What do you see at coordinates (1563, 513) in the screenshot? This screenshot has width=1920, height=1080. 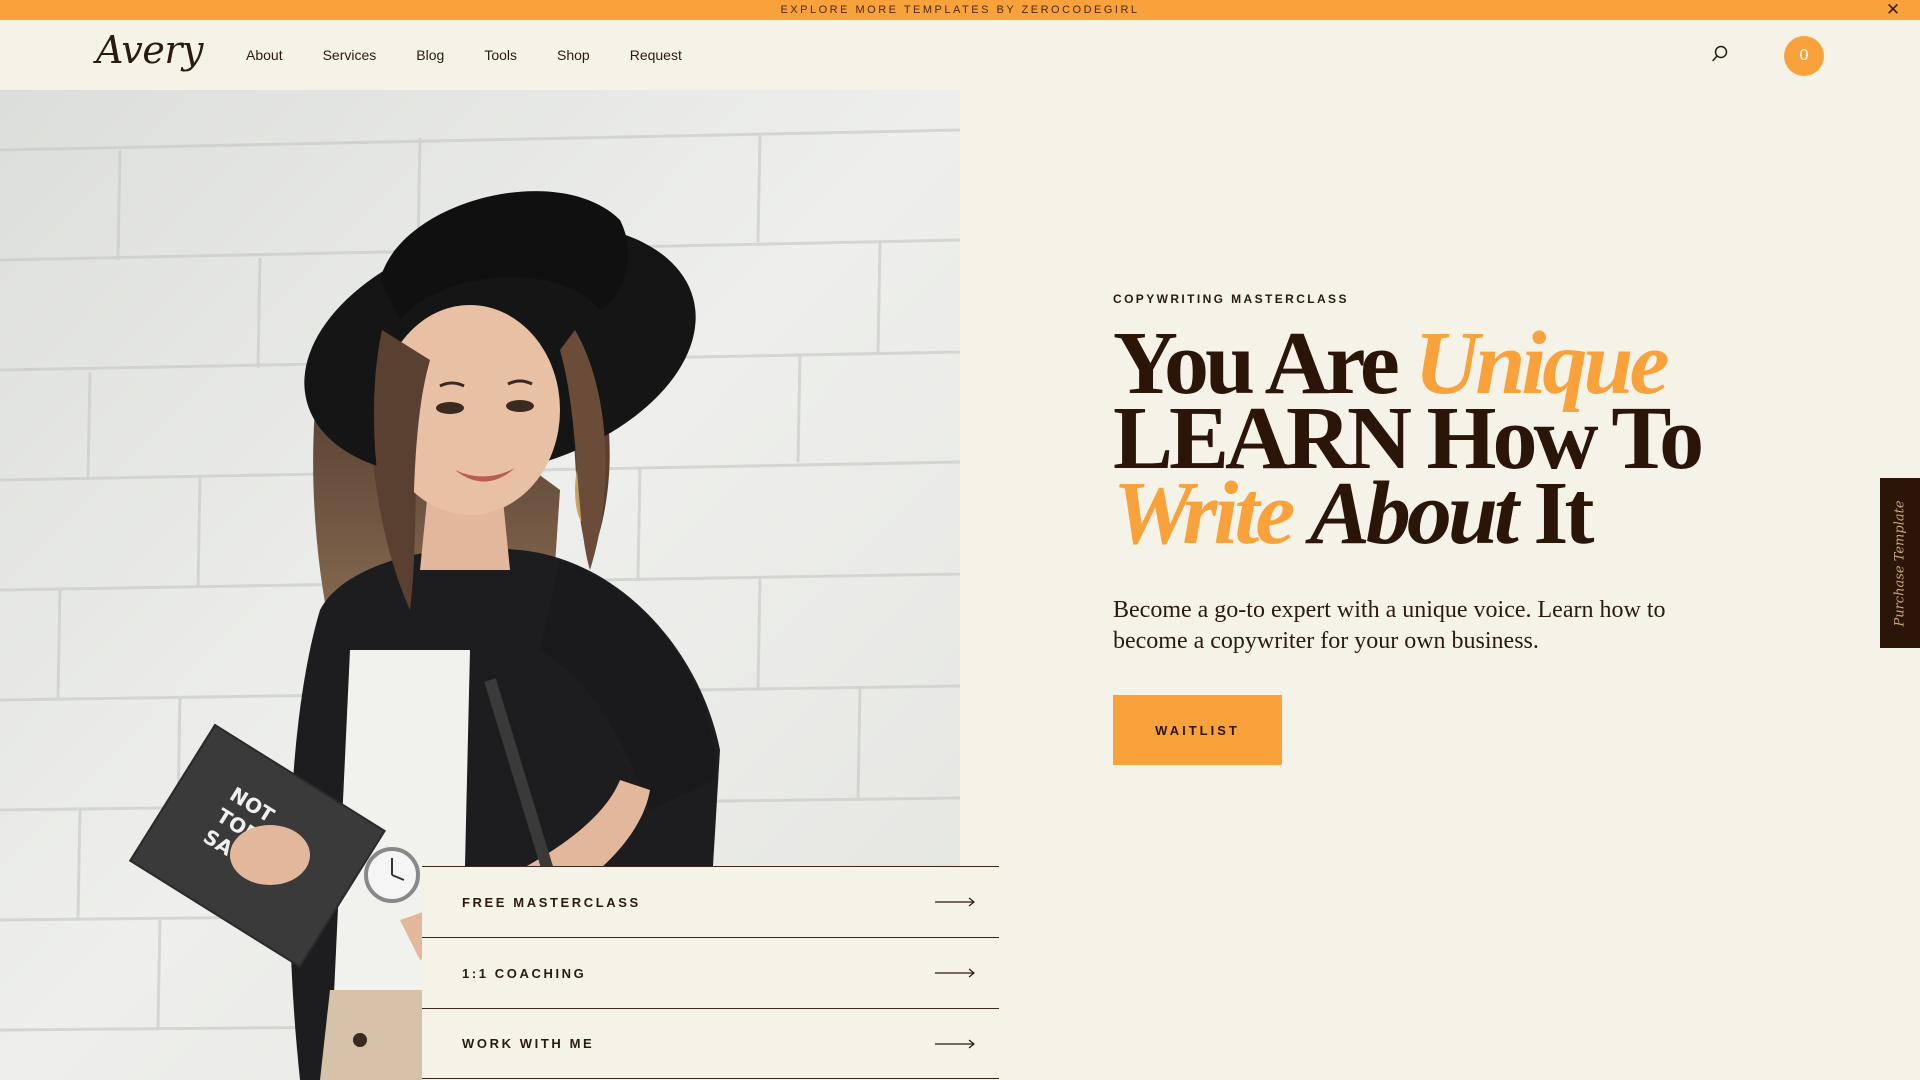 I see `headline-line3-plain: It` at bounding box center [1563, 513].